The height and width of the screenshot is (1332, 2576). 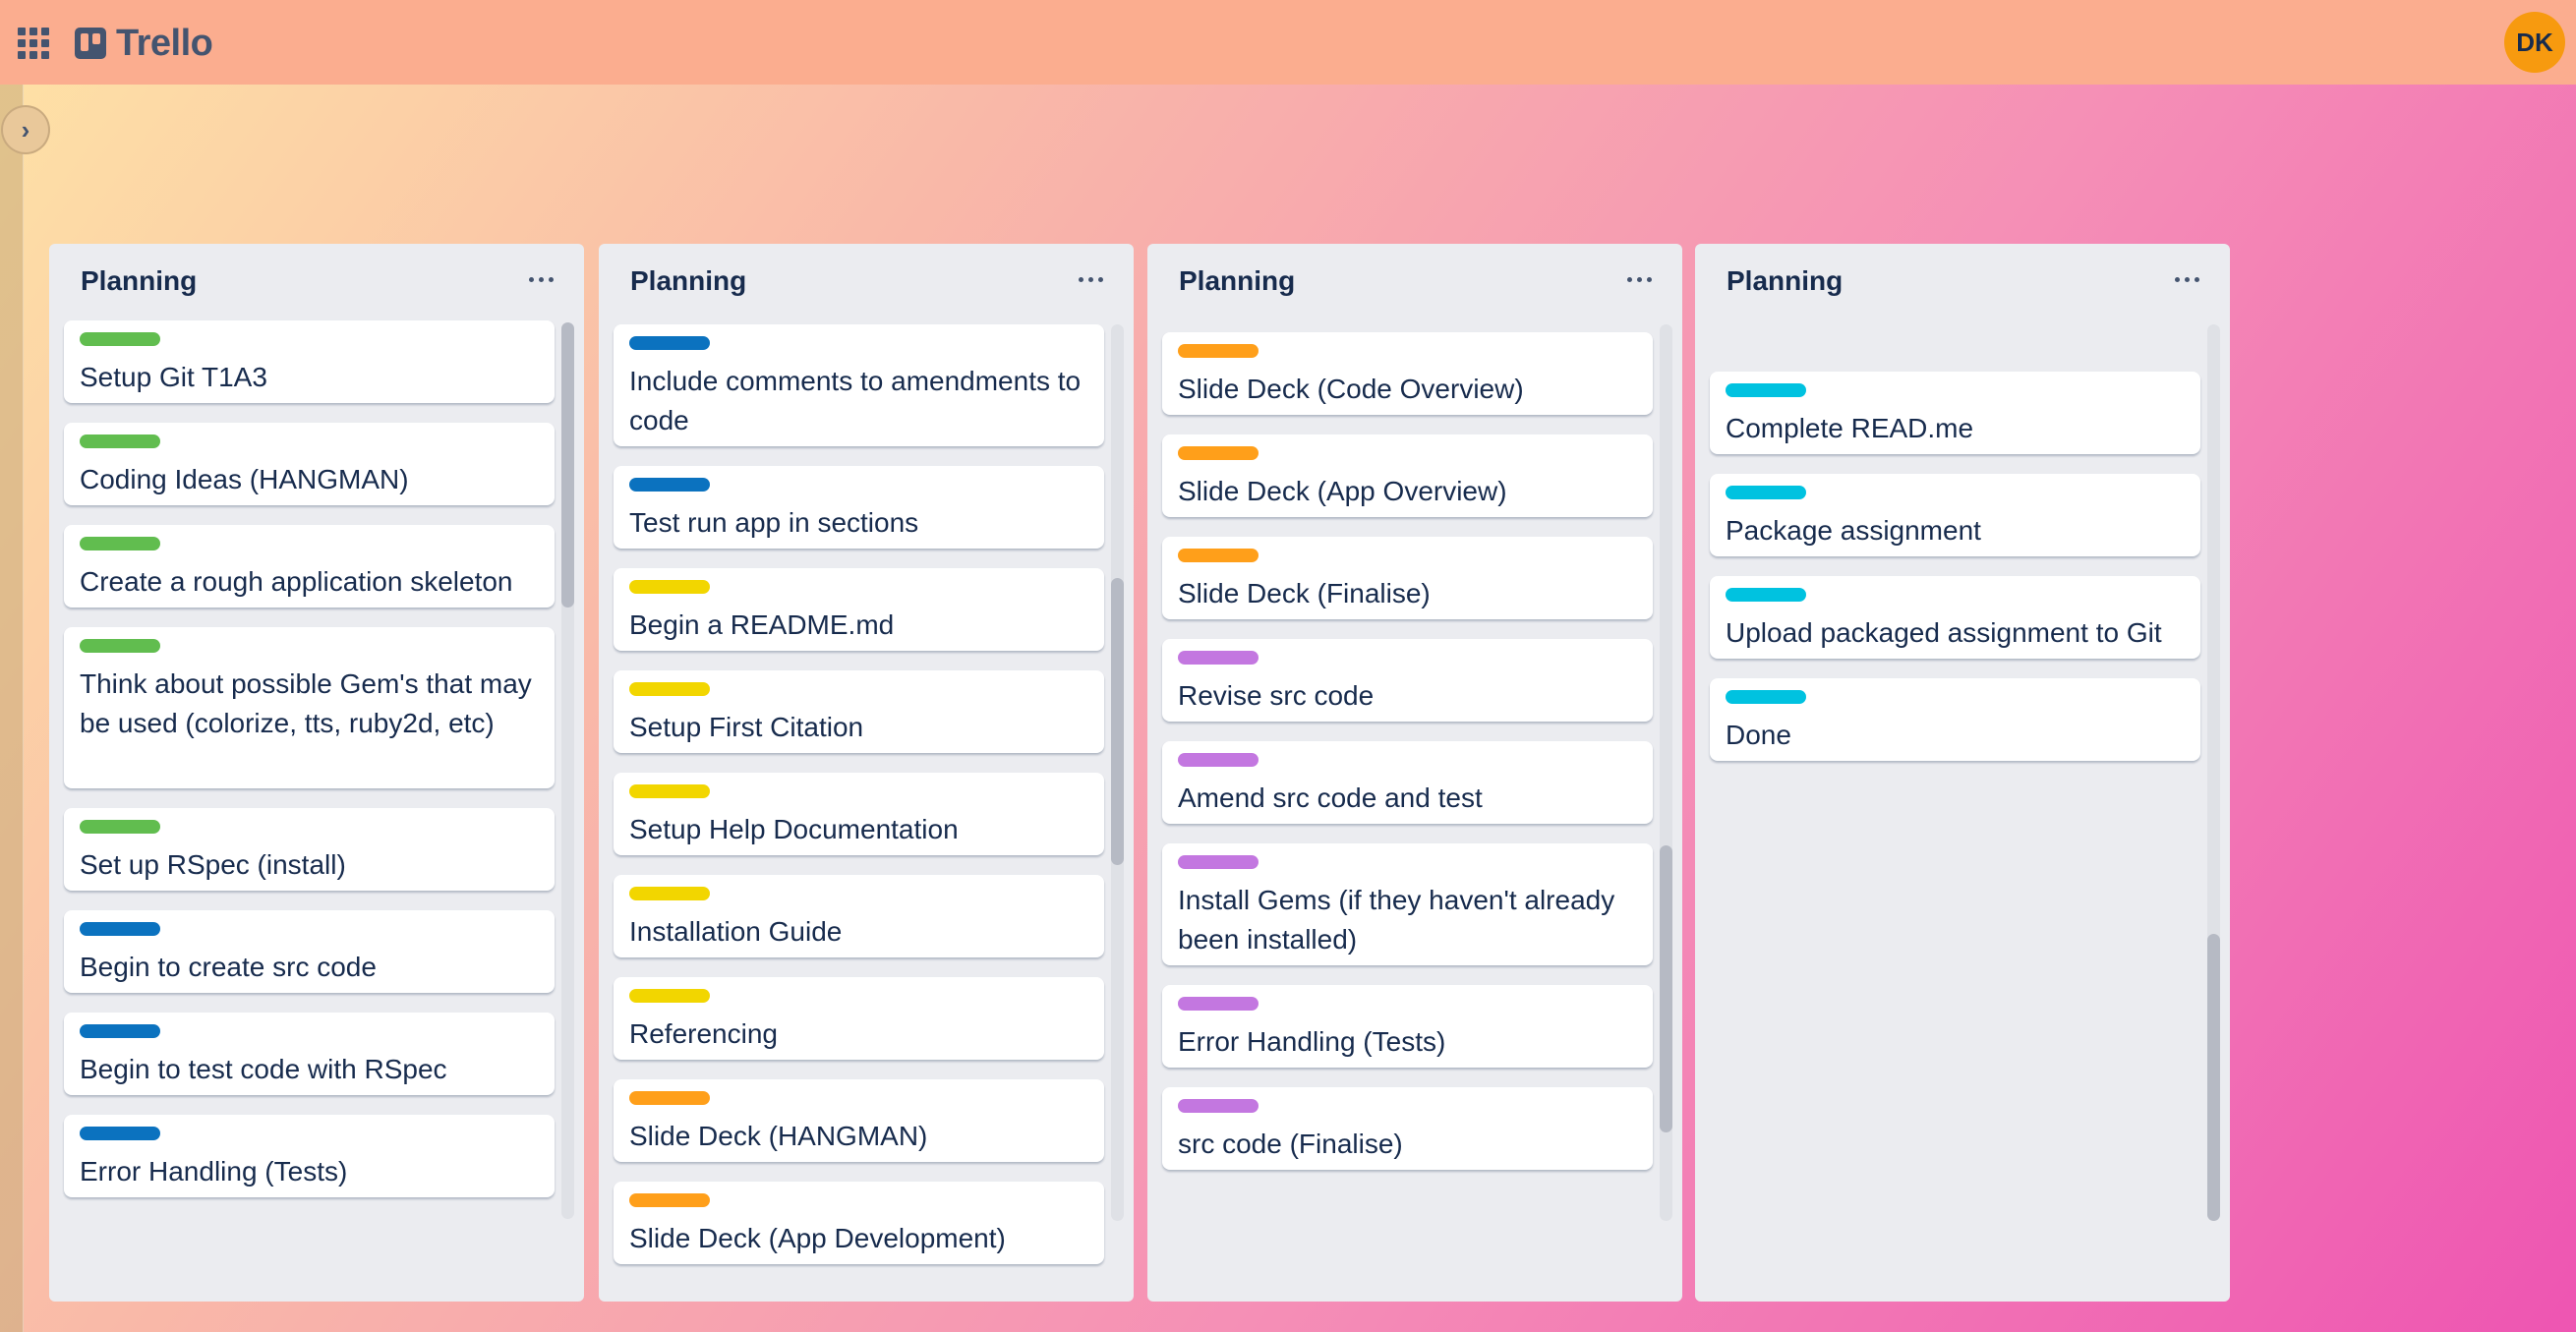 I want to click on sidebar-collapsed, so click(x=12, y=708).